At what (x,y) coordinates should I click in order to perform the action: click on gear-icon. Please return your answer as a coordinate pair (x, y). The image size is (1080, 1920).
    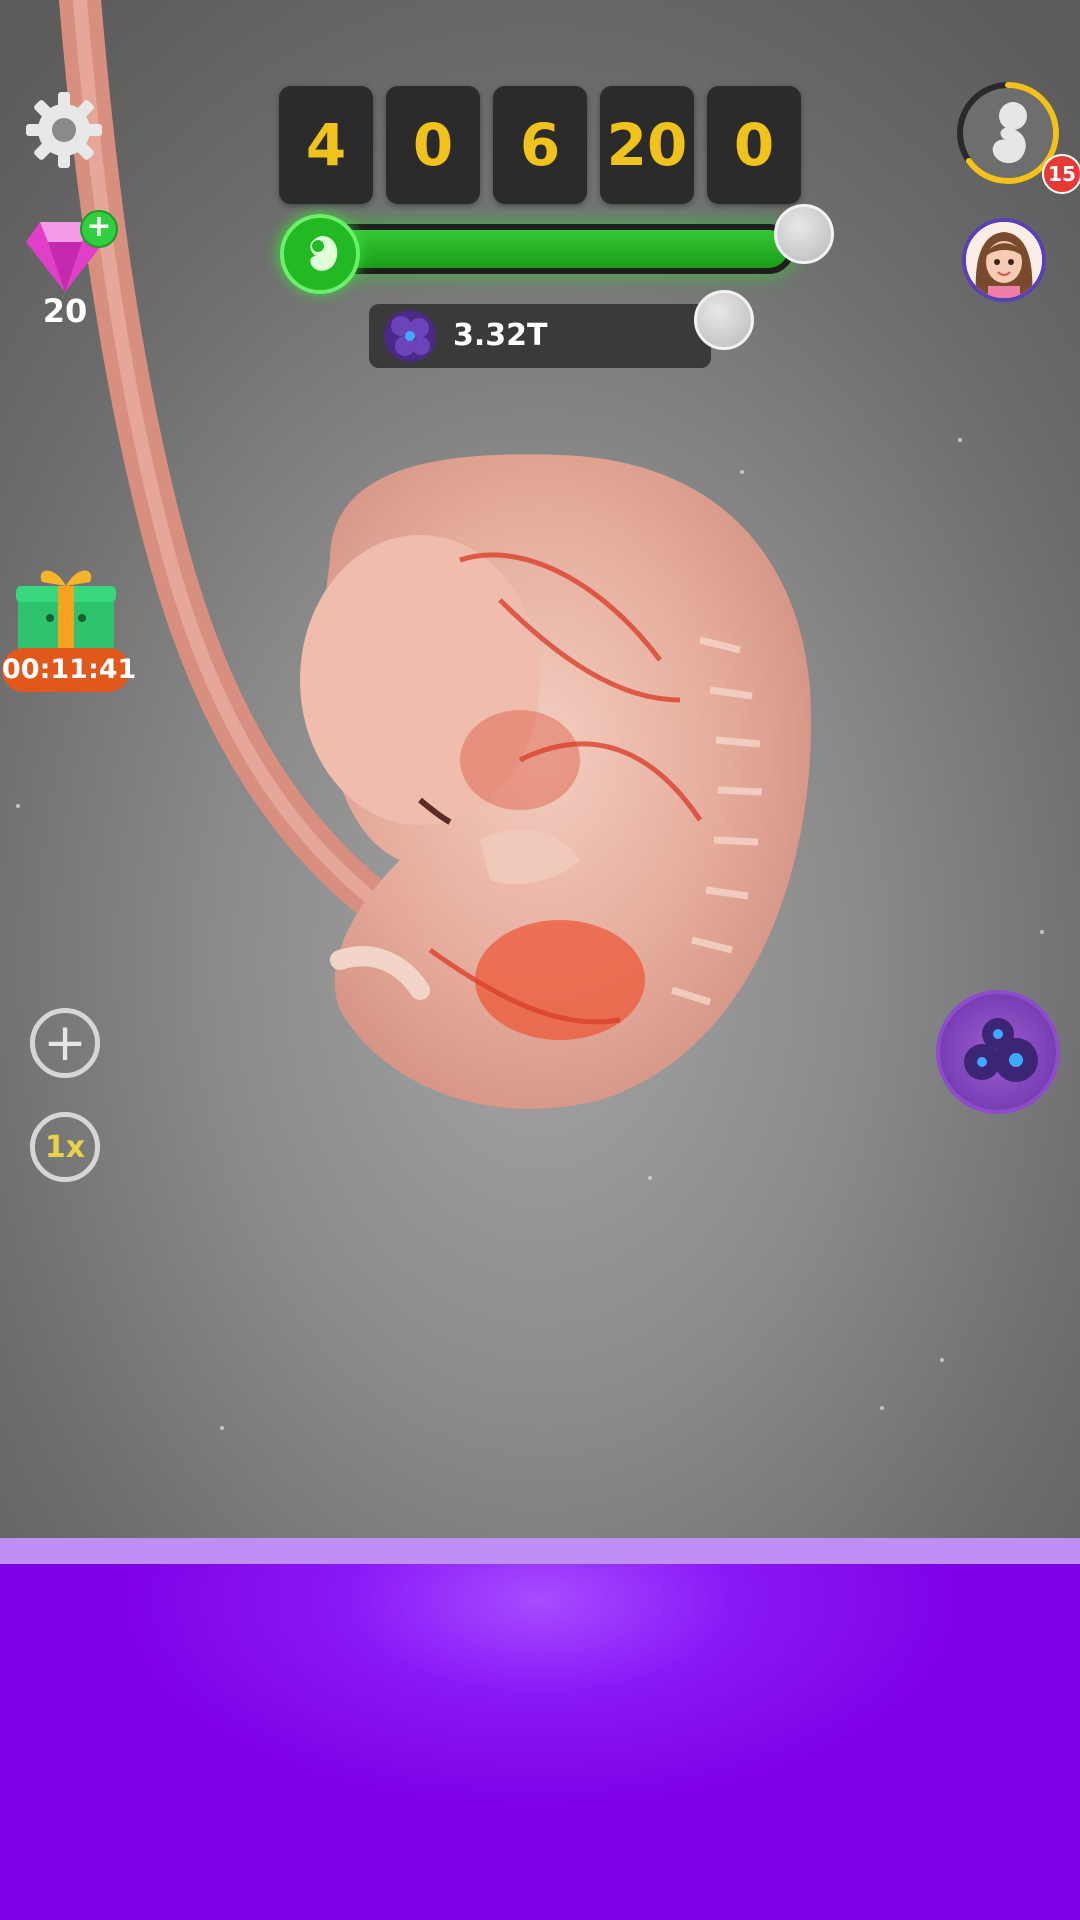
    Looking at the image, I should click on (64, 130).